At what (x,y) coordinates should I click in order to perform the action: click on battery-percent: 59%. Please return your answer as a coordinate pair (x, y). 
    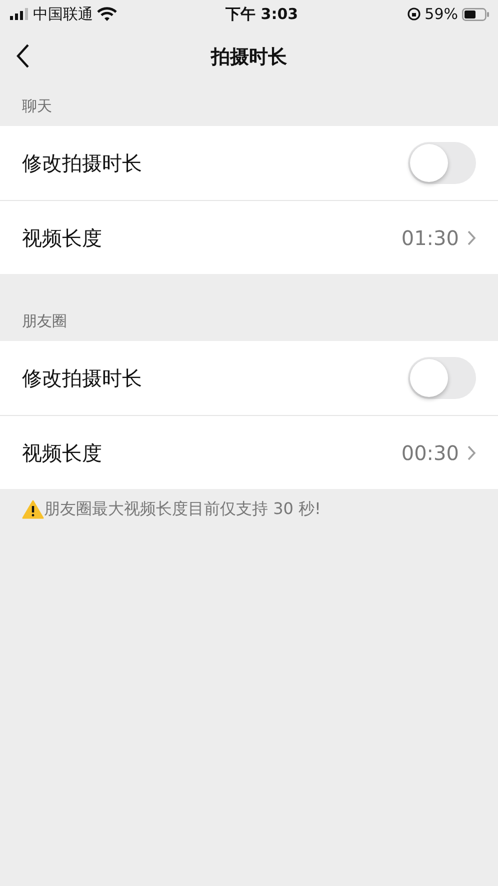
    Looking at the image, I should click on (441, 14).